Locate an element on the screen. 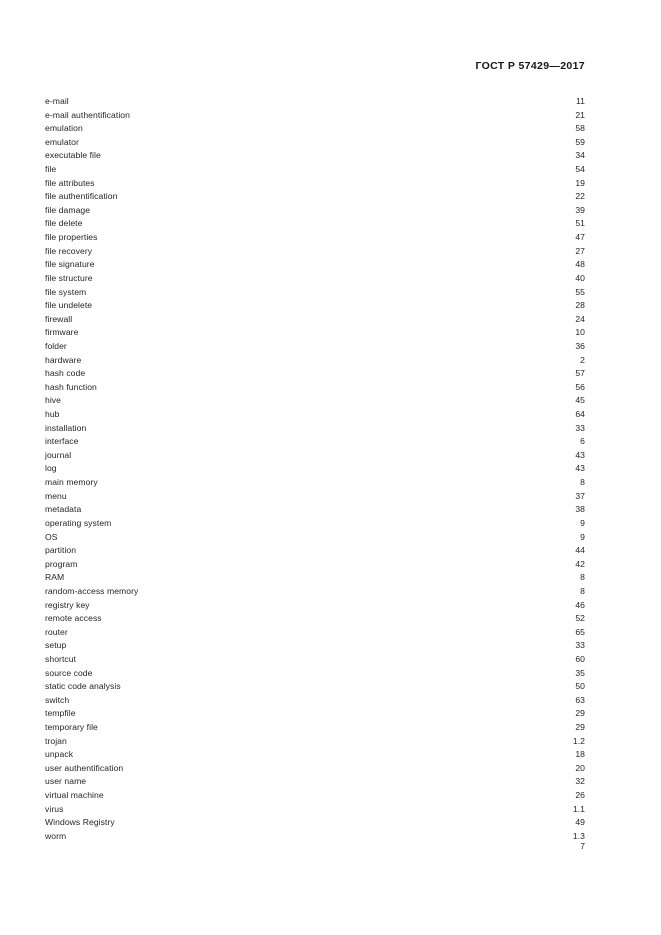  index-entry-page-number: 54 is located at coordinates (580, 169).